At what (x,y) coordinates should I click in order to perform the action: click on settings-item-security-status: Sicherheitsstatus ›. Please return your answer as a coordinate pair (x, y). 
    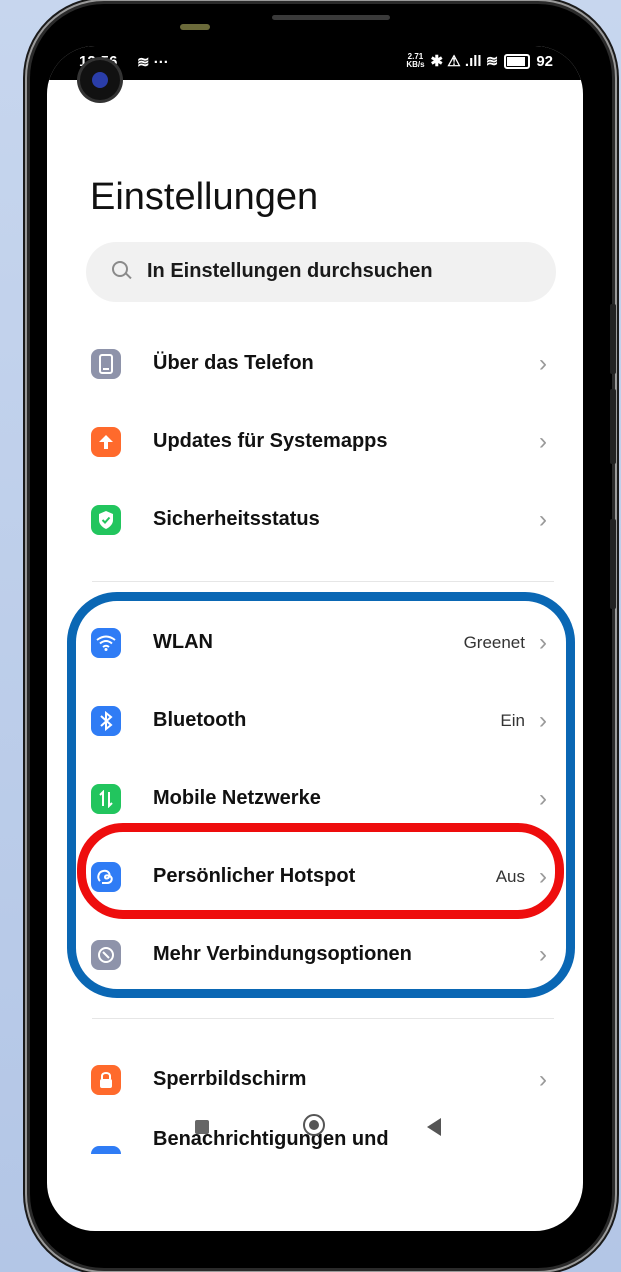
    Looking at the image, I should click on (315, 520).